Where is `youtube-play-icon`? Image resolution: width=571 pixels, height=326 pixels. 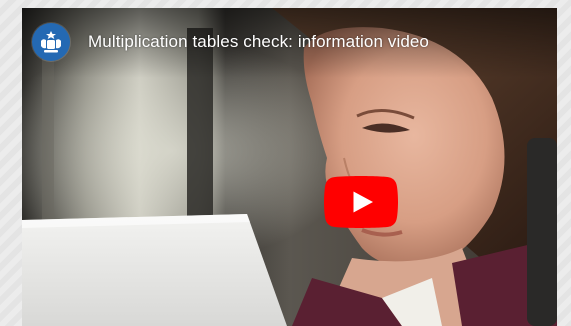
youtube-play-icon is located at coordinates (361, 202).